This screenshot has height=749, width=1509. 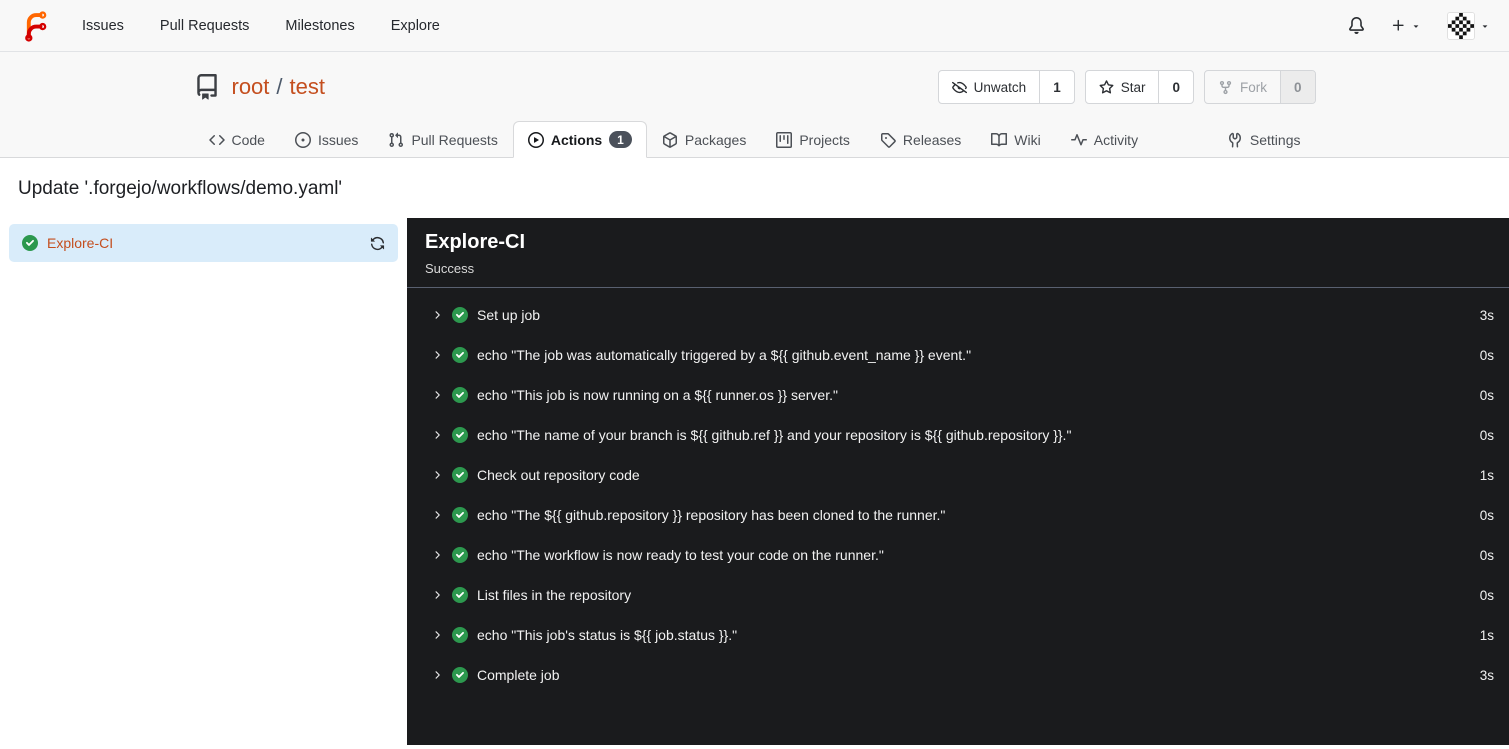 What do you see at coordinates (554, 595) in the screenshot?
I see `step-name: List files in the repository` at bounding box center [554, 595].